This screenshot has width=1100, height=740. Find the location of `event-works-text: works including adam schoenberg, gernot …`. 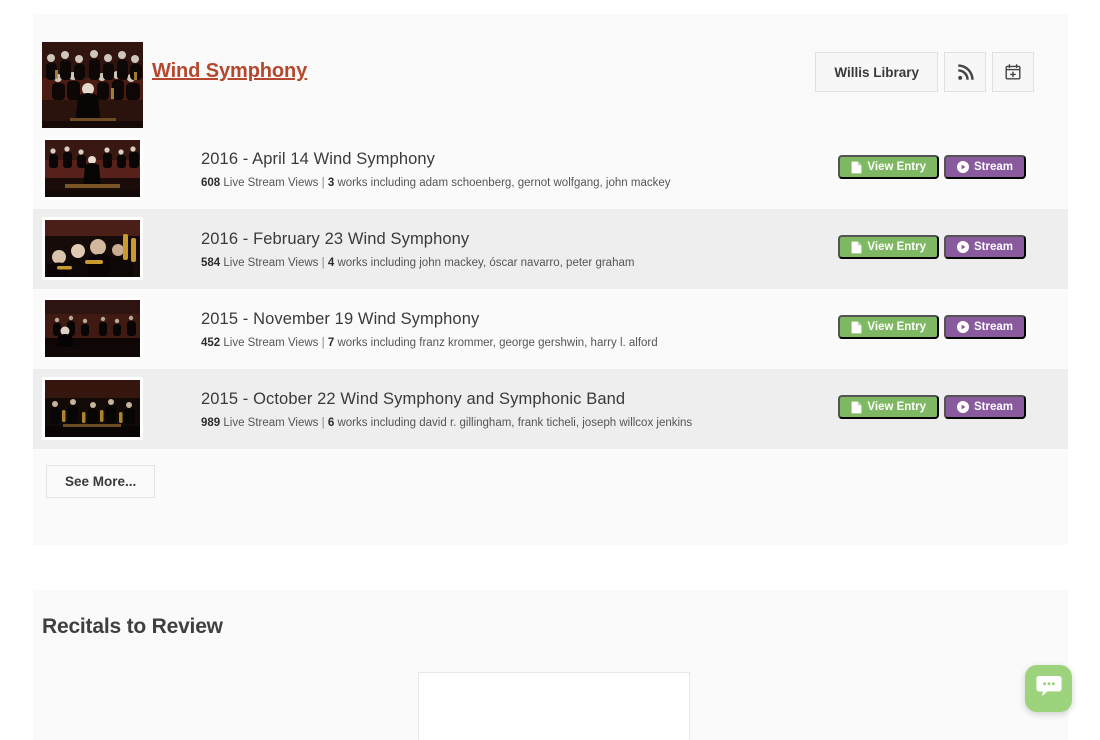

event-works-text: works including adam schoenberg, gernot … is located at coordinates (504, 182).